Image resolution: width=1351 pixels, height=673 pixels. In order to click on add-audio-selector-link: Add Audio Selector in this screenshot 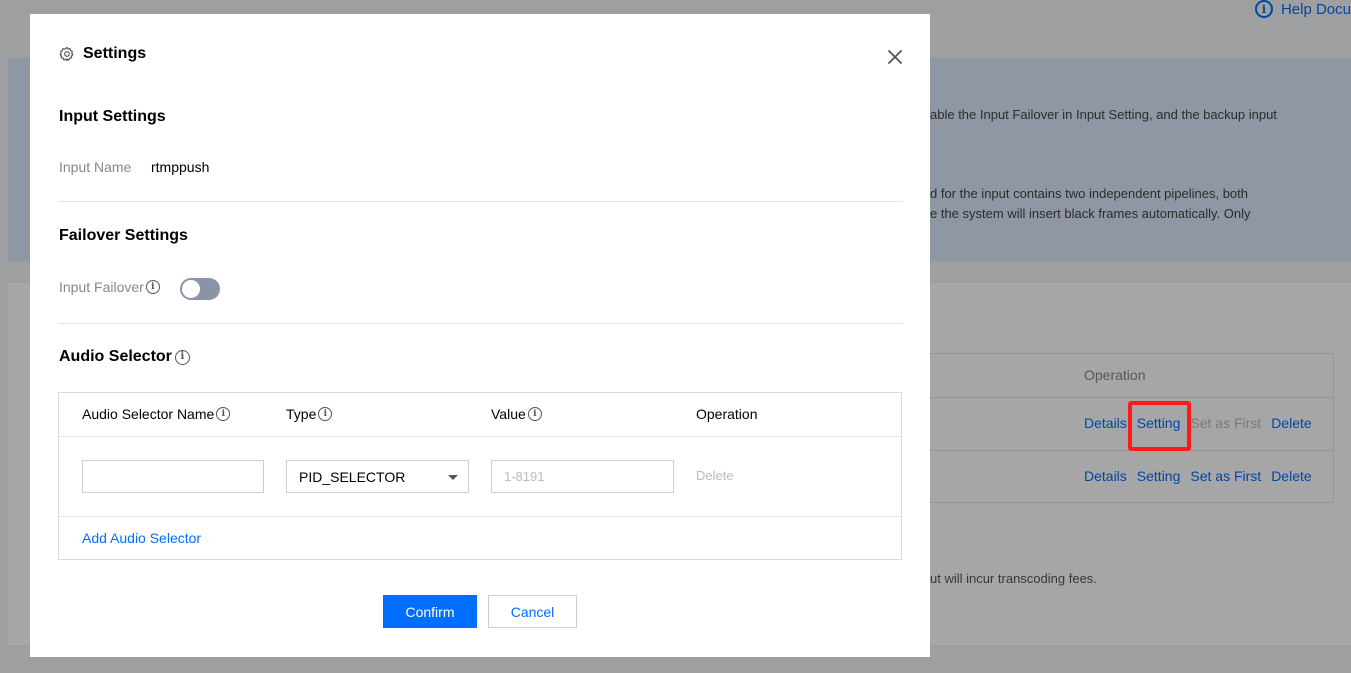, I will do `click(141, 538)`.